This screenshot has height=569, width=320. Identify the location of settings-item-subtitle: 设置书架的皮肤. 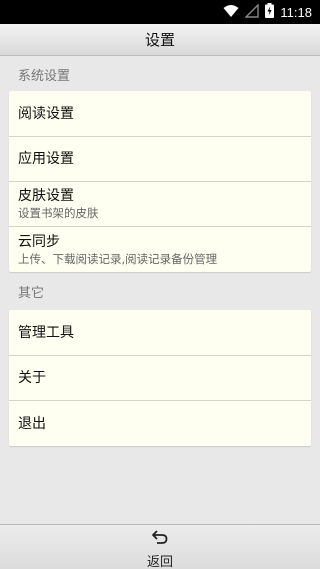
(58, 213).